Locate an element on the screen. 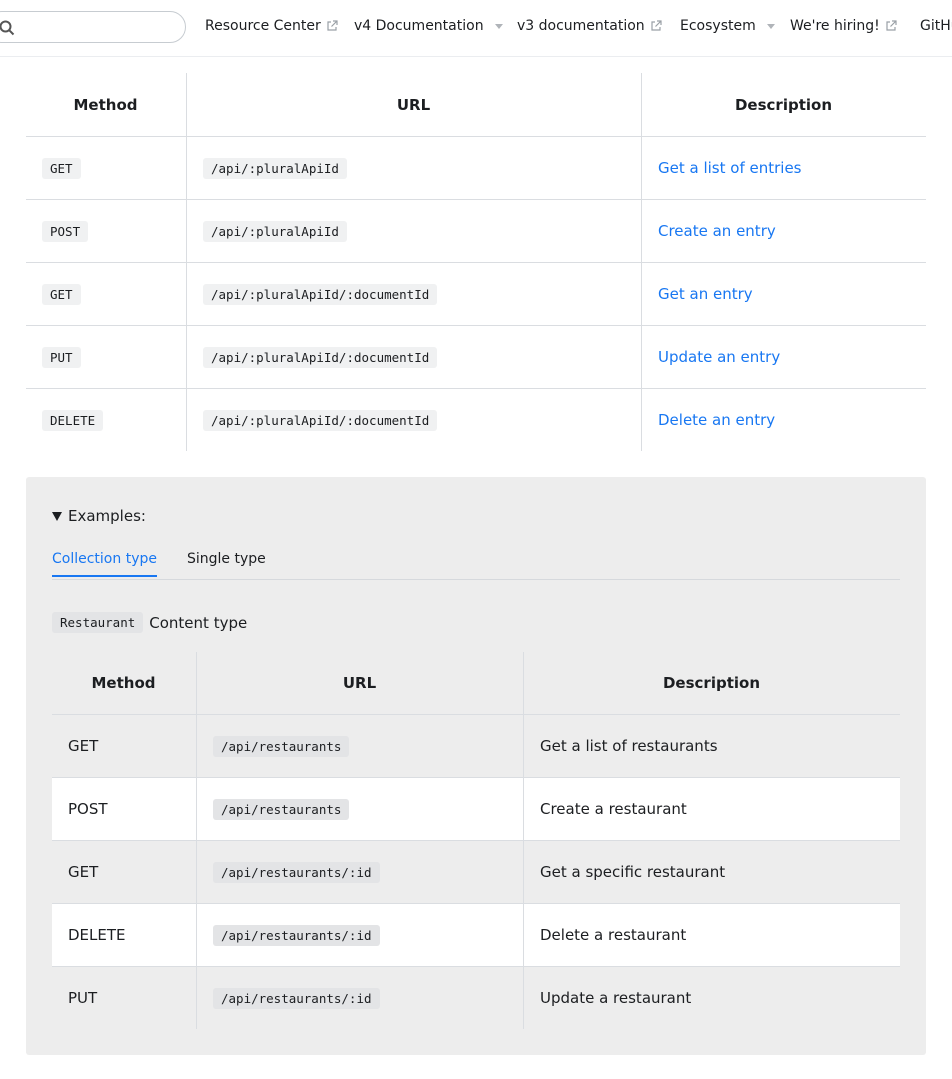  triangle-down-icon is located at coordinates (57, 516).